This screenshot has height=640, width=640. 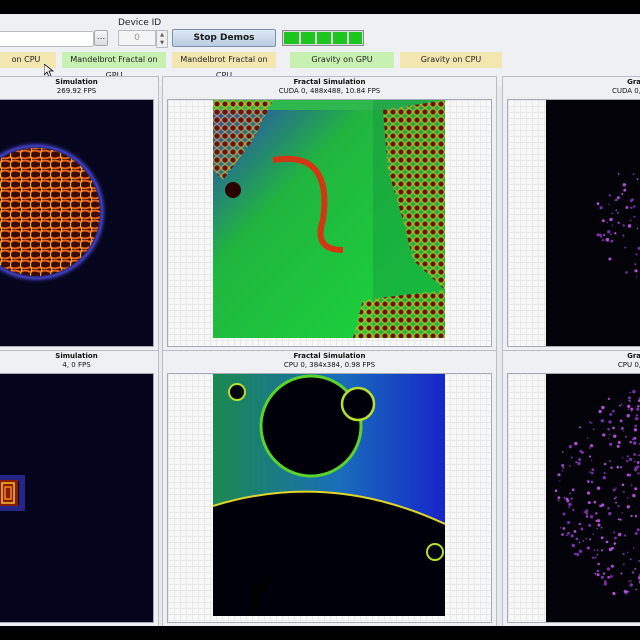 I want to click on mode-button-mandelbrot-gpu: Mandelbrot Fractal on GPU, so click(x=114, y=66).